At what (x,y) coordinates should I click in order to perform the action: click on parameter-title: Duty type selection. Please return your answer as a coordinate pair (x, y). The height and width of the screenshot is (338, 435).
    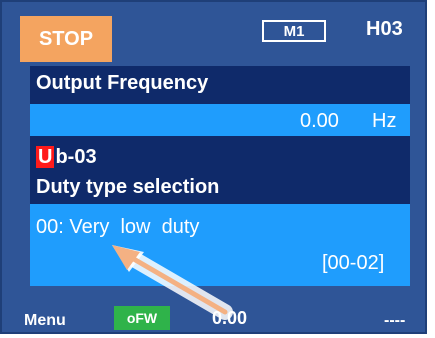
    Looking at the image, I should click on (128, 187).